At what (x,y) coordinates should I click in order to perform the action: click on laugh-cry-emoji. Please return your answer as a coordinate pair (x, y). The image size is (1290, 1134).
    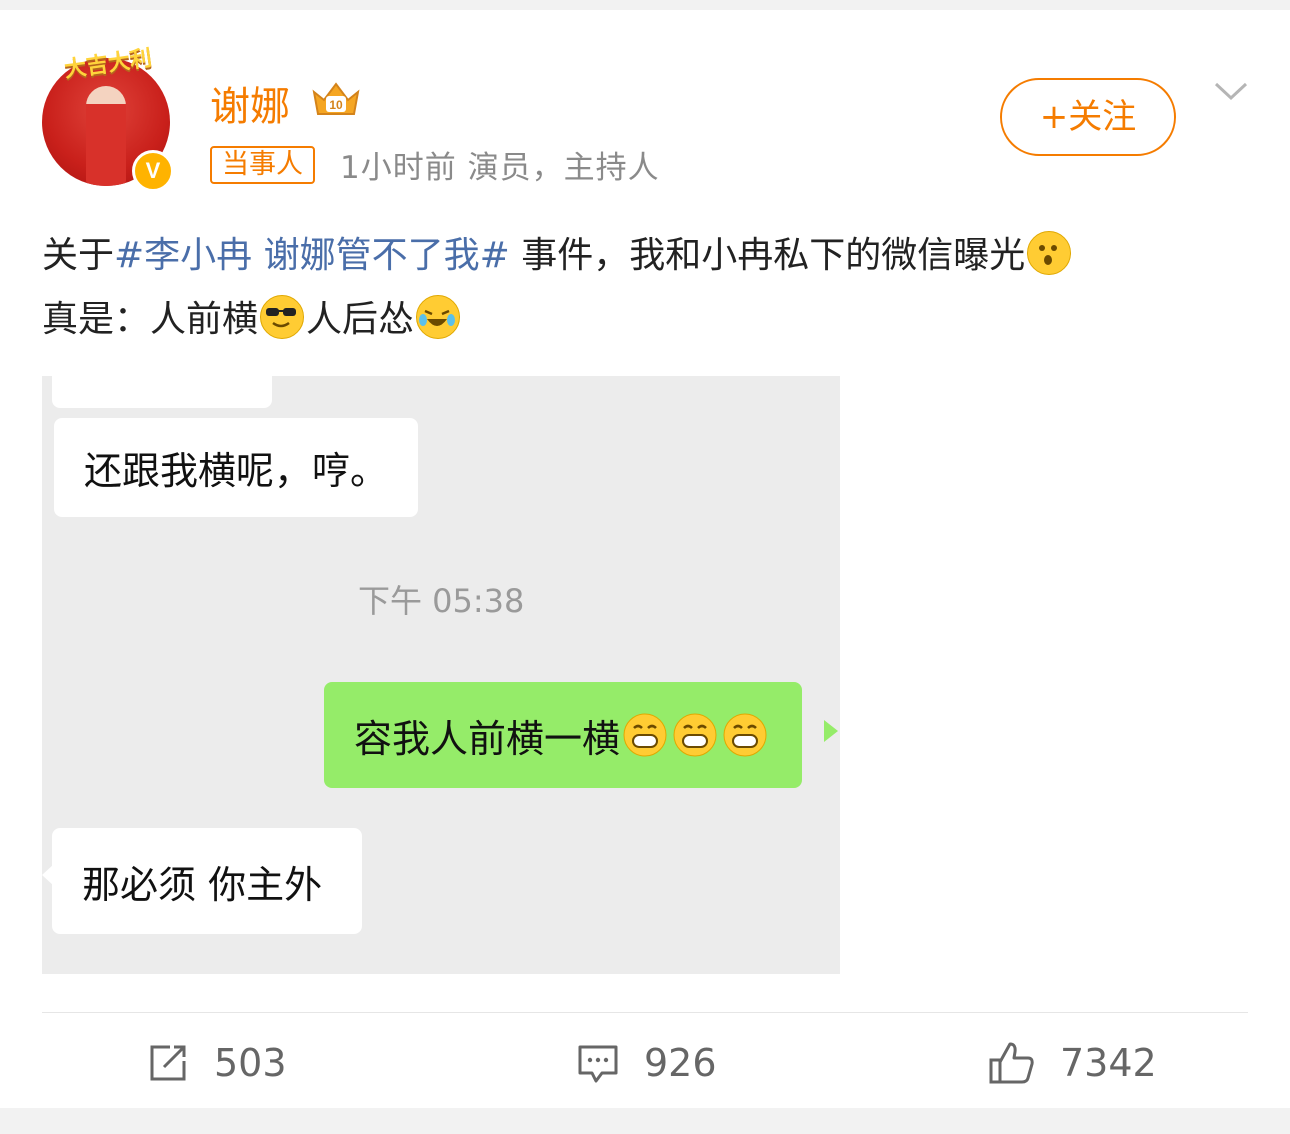
    Looking at the image, I should click on (438, 317).